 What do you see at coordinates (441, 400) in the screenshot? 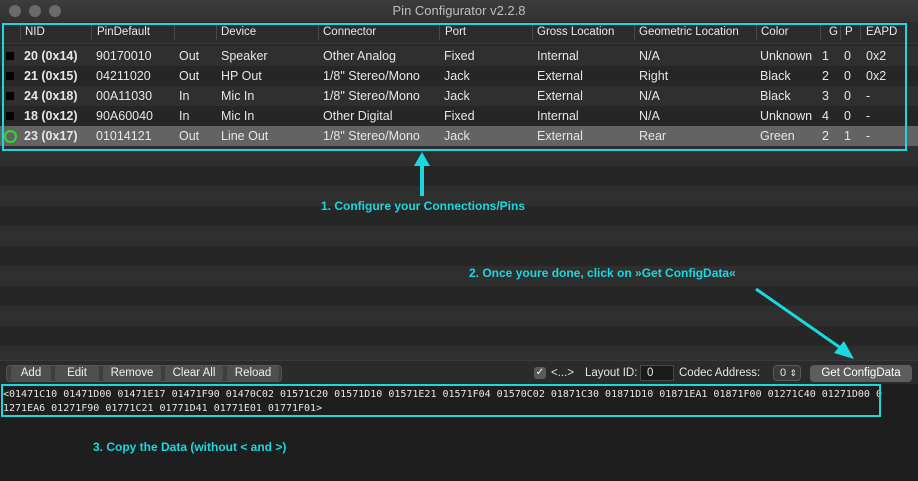
I see `highlight-config-box` at bounding box center [441, 400].